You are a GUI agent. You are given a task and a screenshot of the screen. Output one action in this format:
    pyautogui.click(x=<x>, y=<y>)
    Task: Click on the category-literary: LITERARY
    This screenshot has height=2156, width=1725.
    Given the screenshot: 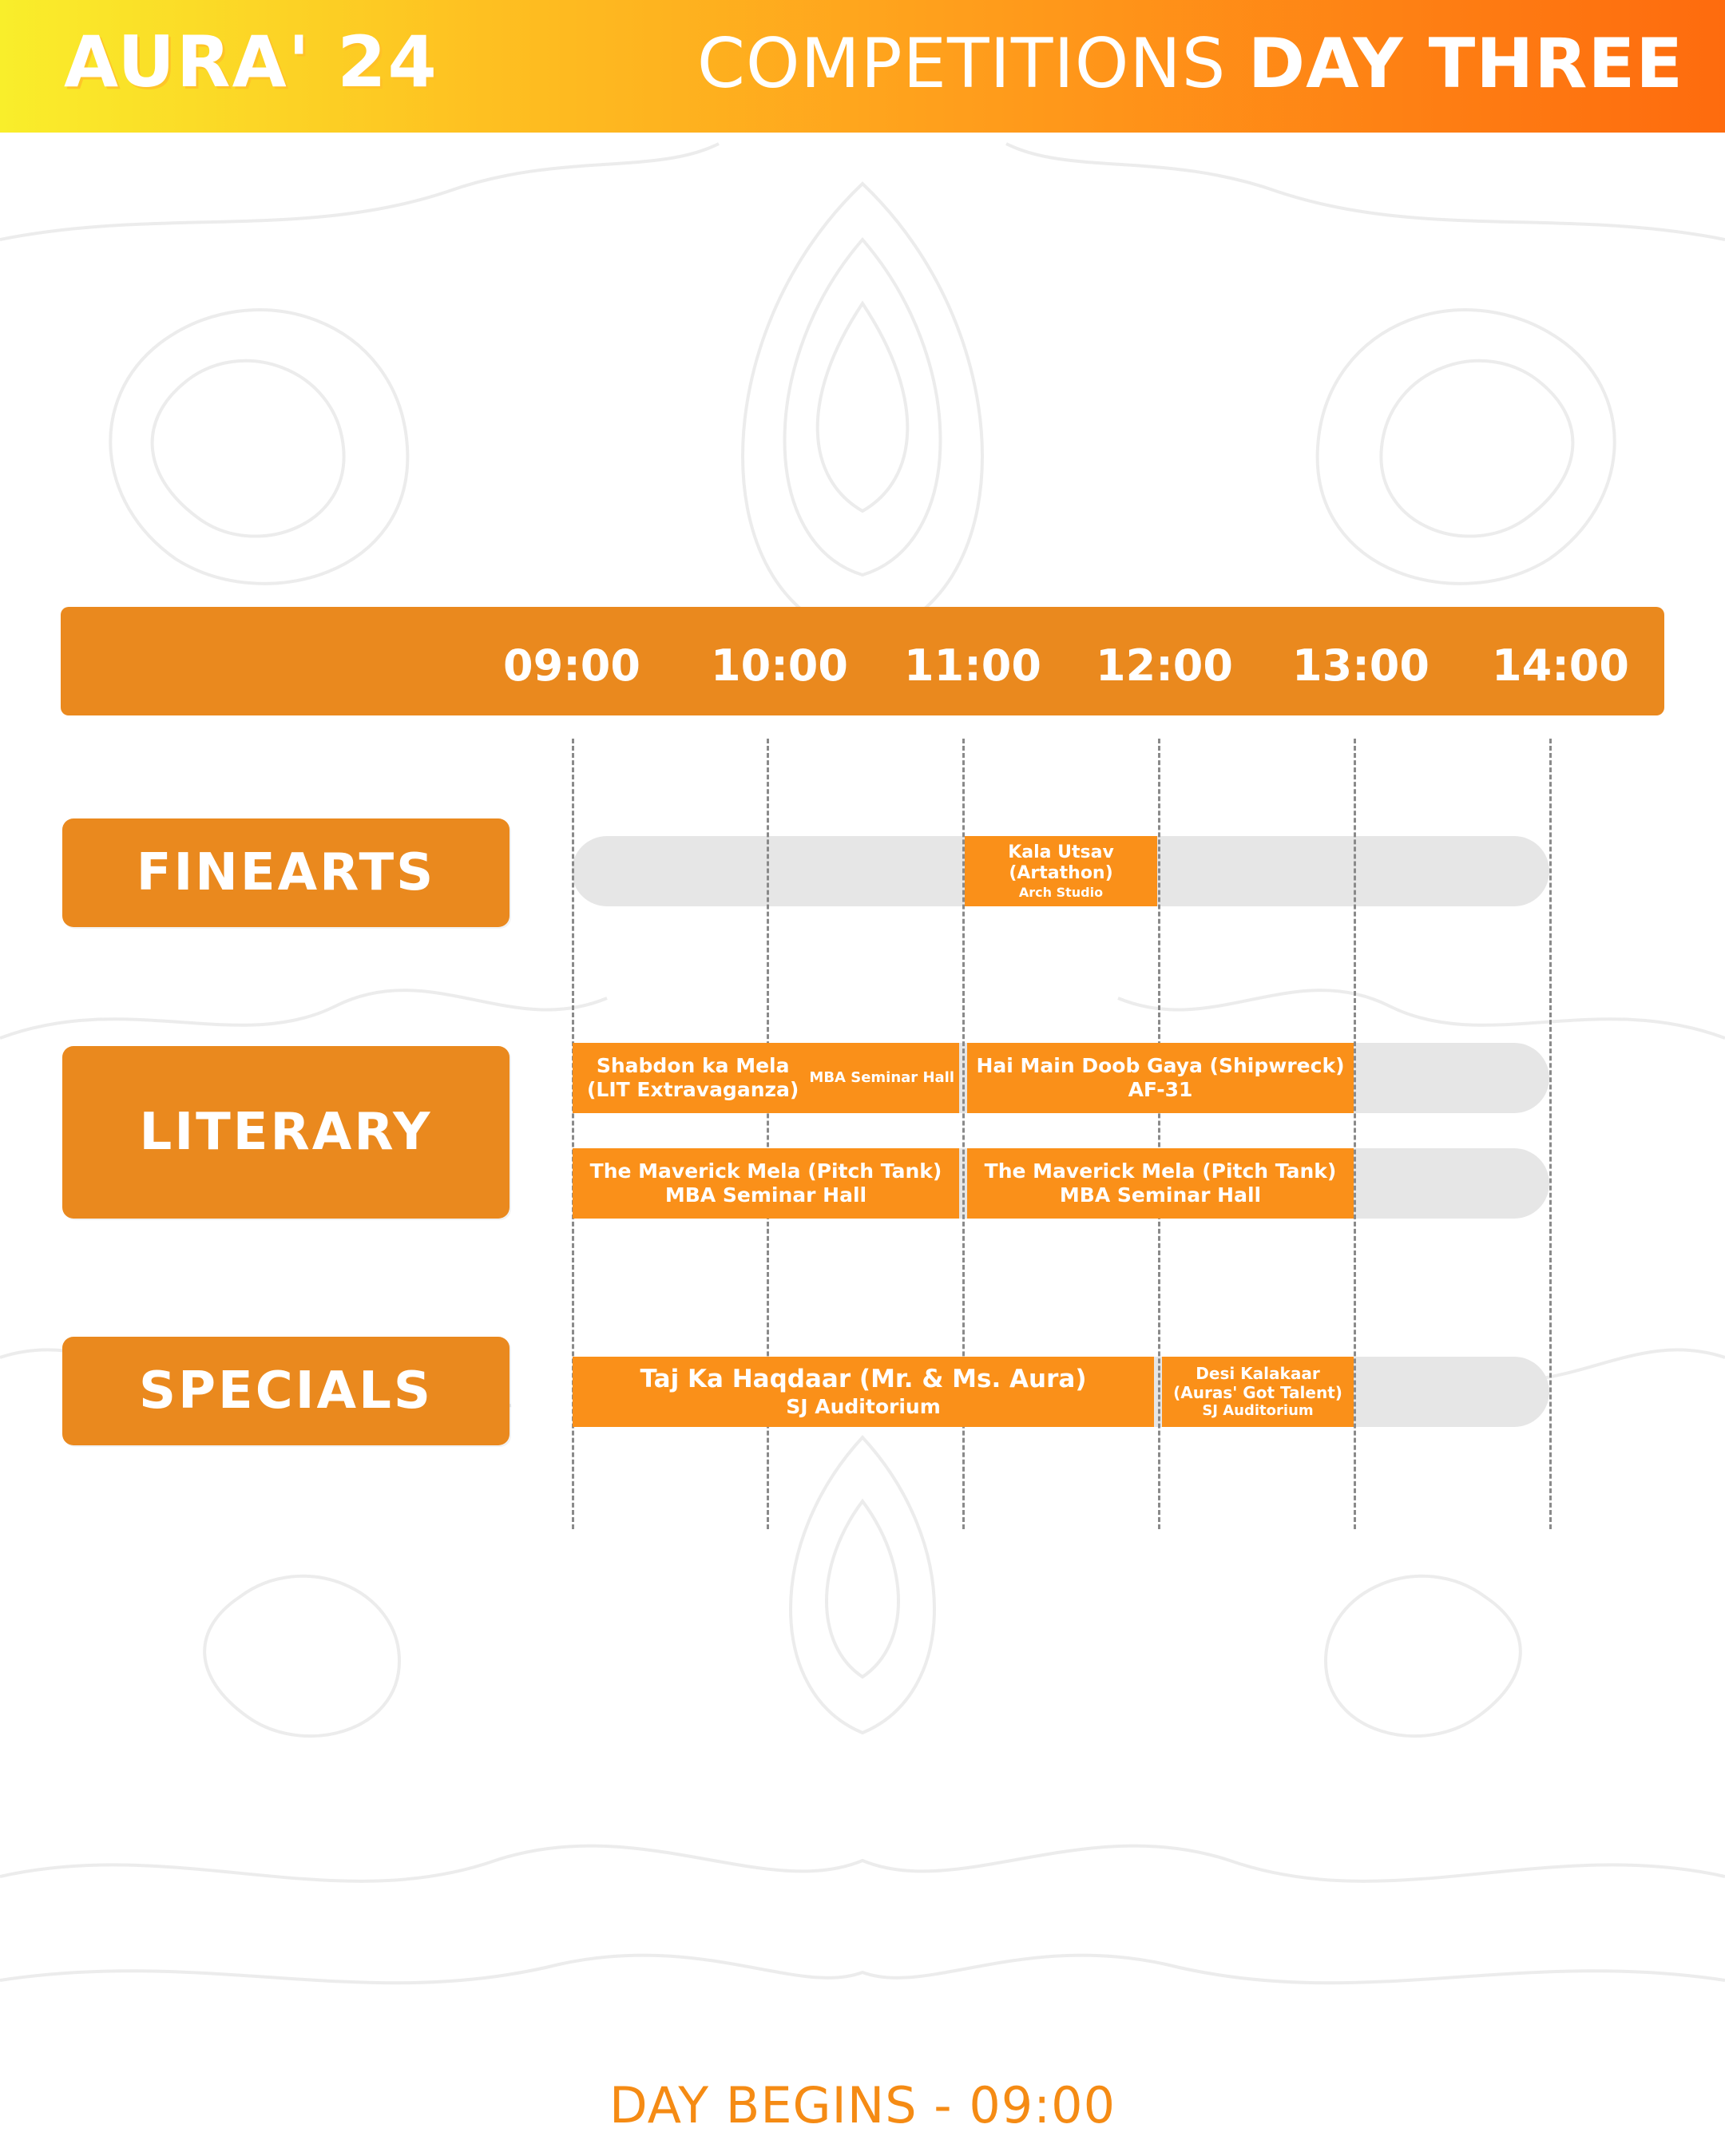 What is the action you would take?
    pyautogui.click(x=286, y=1132)
    